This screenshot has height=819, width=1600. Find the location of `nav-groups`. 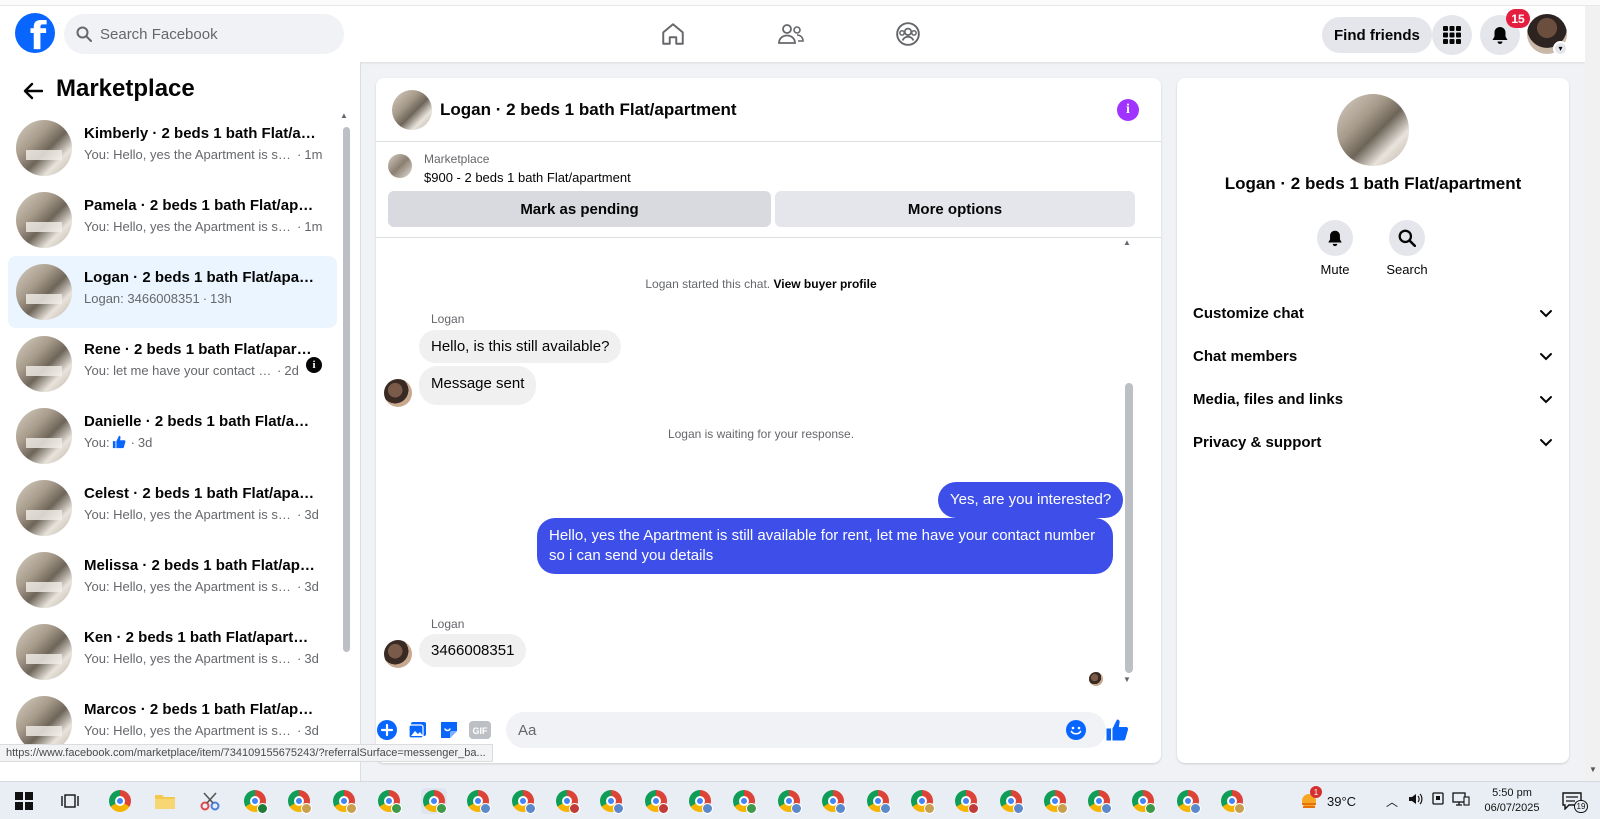

nav-groups is located at coordinates (908, 34).